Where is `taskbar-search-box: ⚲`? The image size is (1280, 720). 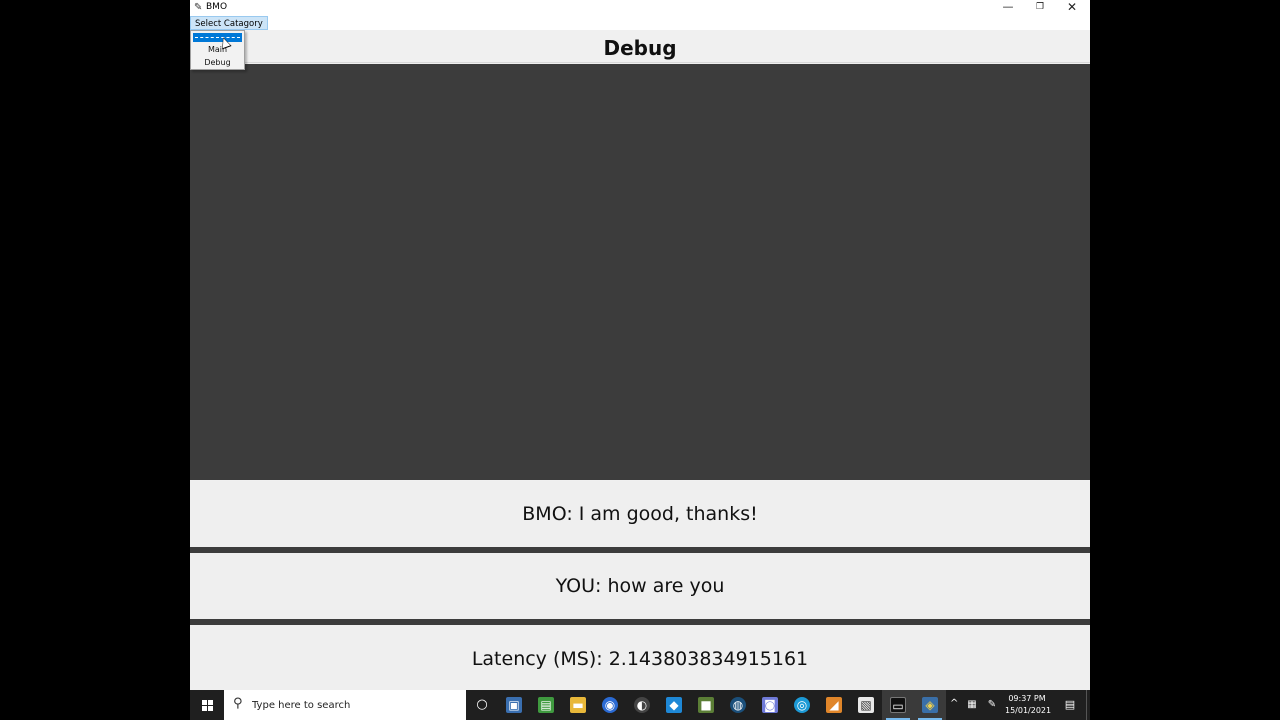 taskbar-search-box: ⚲ is located at coordinates (345, 705).